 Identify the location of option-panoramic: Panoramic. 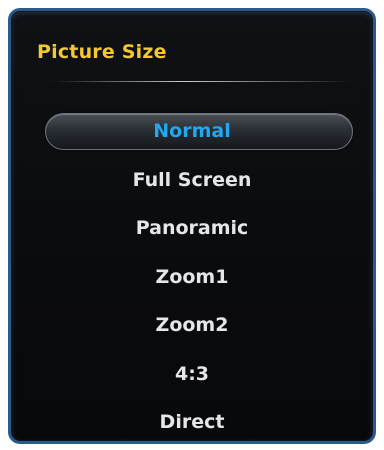
(192, 228).